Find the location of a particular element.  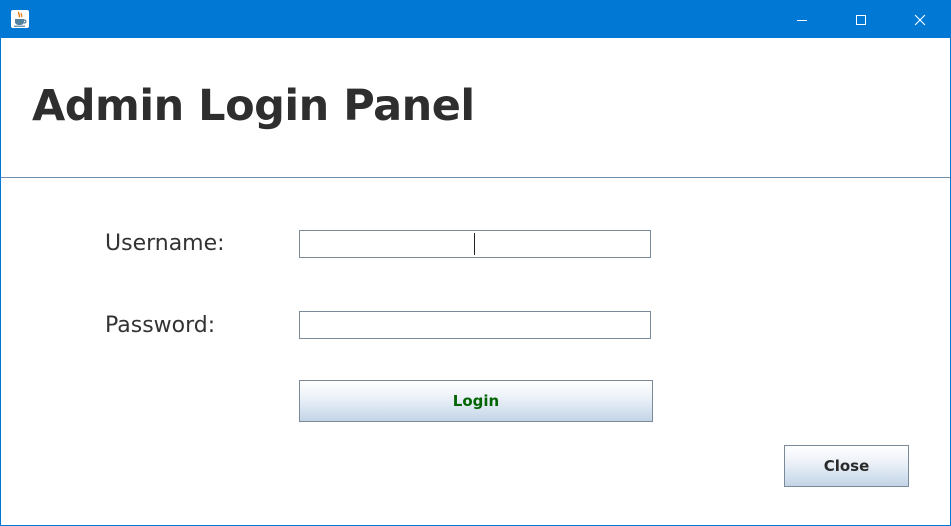

close-button: Close is located at coordinates (846, 466).